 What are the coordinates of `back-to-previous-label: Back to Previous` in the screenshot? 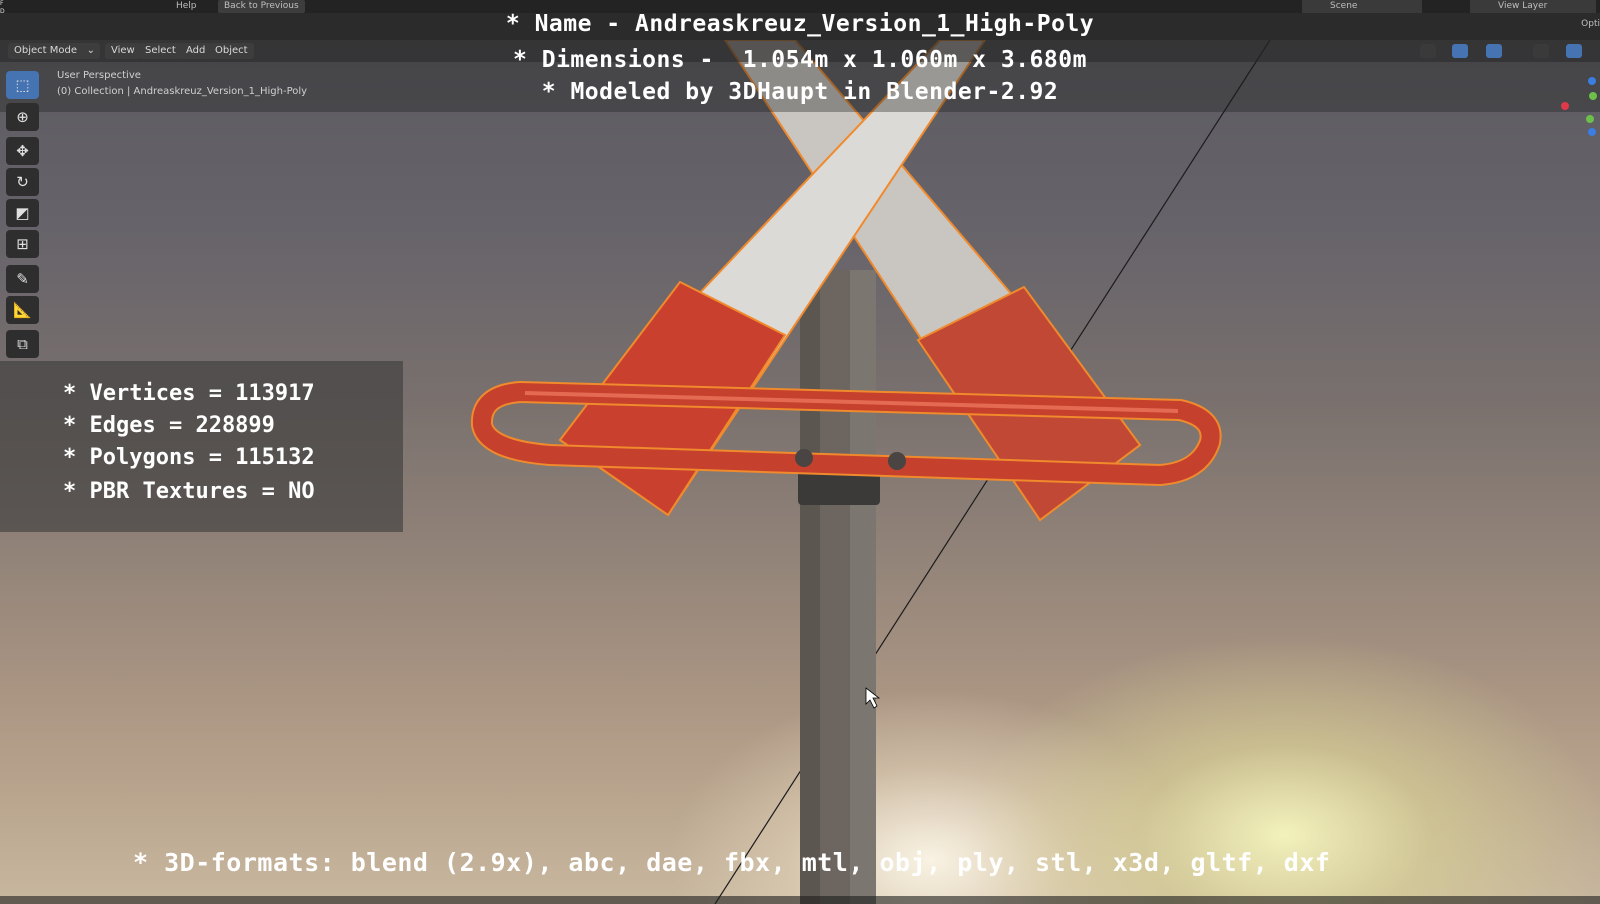 It's located at (261, 6).